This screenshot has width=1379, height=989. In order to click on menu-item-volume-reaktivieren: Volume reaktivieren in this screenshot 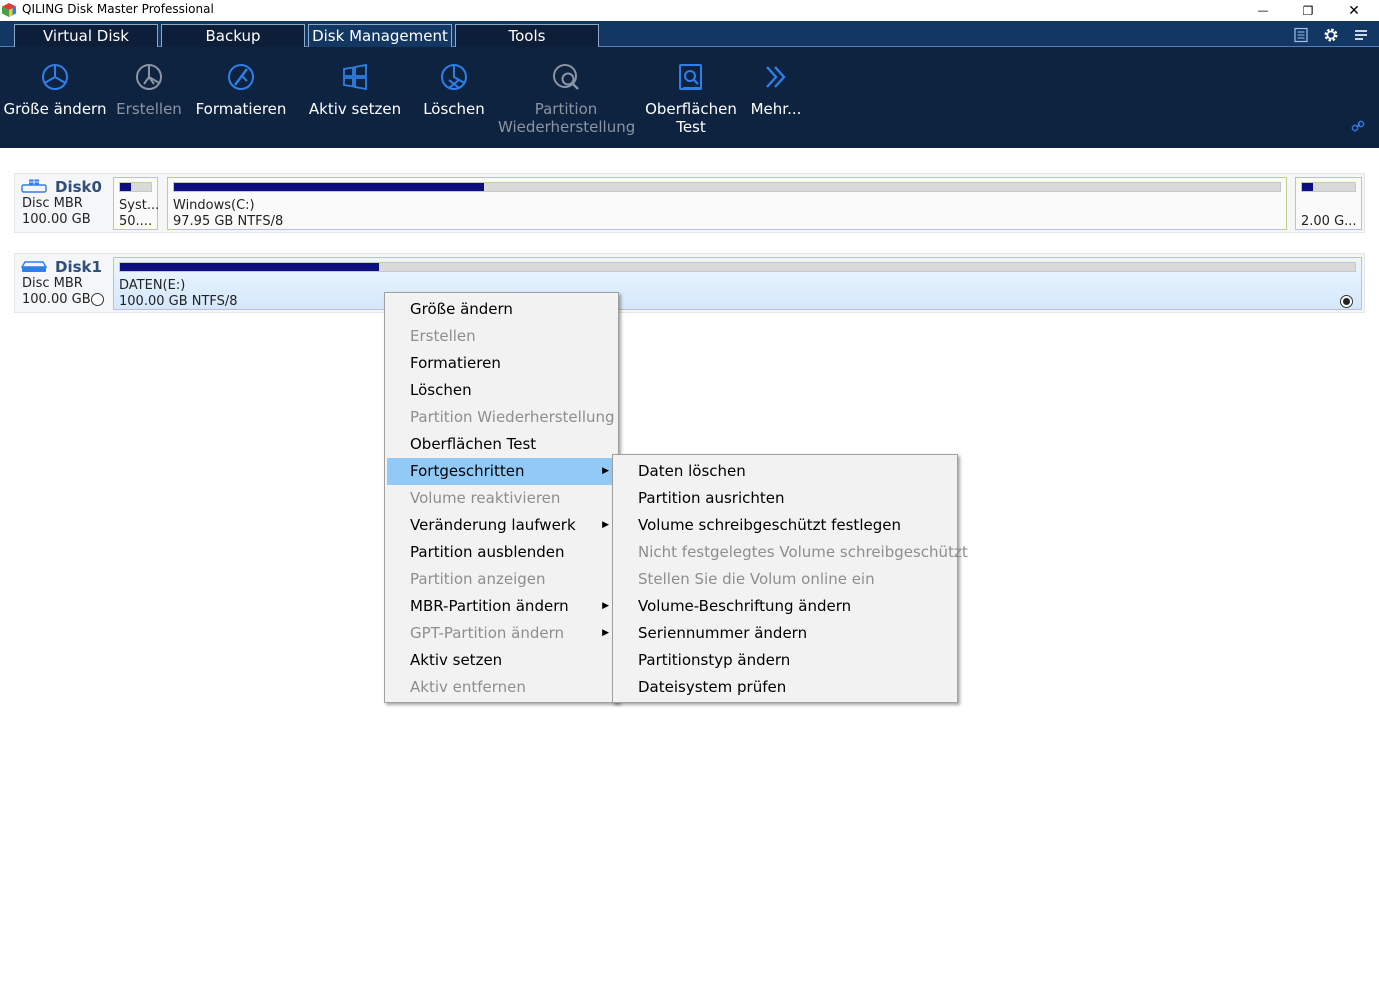, I will do `click(501, 498)`.